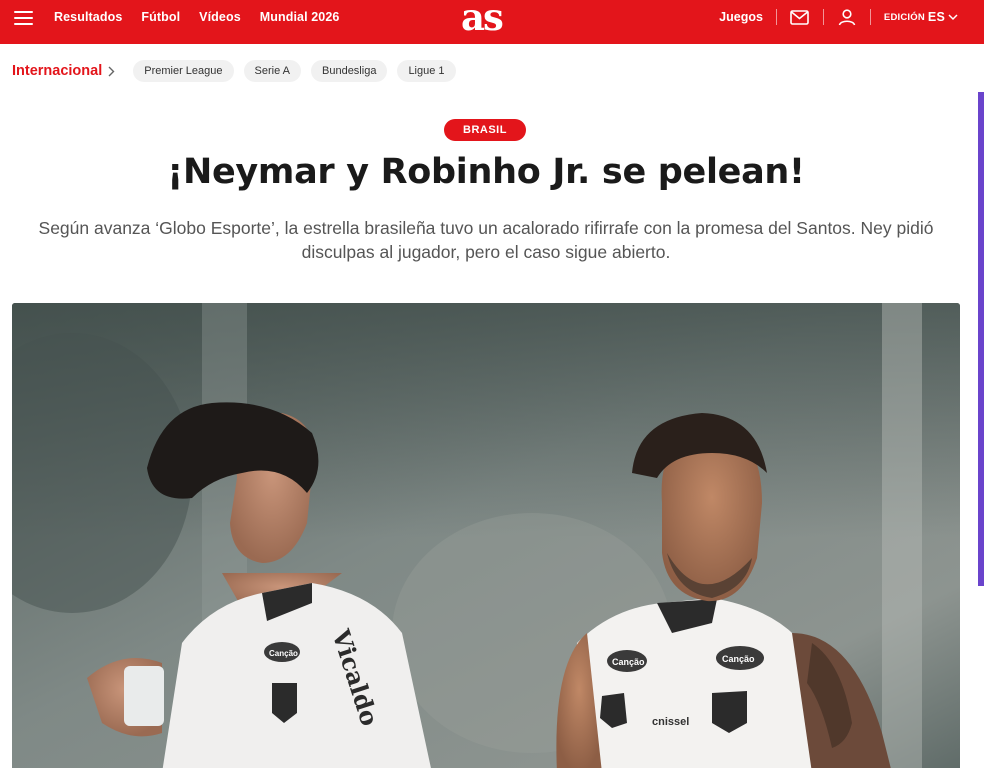 The height and width of the screenshot is (768, 984). What do you see at coordinates (183, 71) in the screenshot?
I see `pill-premier-league: Premier League` at bounding box center [183, 71].